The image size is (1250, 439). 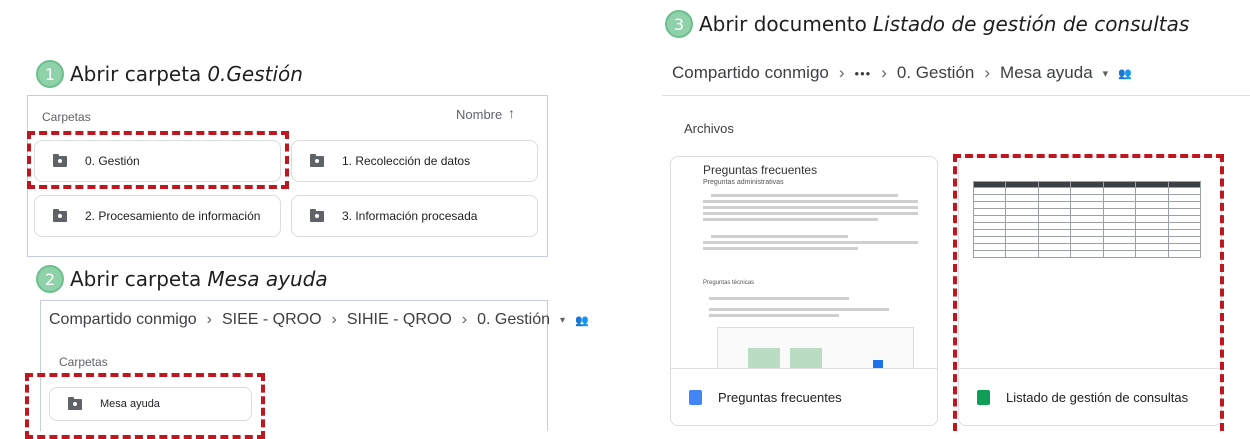 What do you see at coordinates (136, 74) in the screenshot?
I see `step-1-text: Abrir carpeta` at bounding box center [136, 74].